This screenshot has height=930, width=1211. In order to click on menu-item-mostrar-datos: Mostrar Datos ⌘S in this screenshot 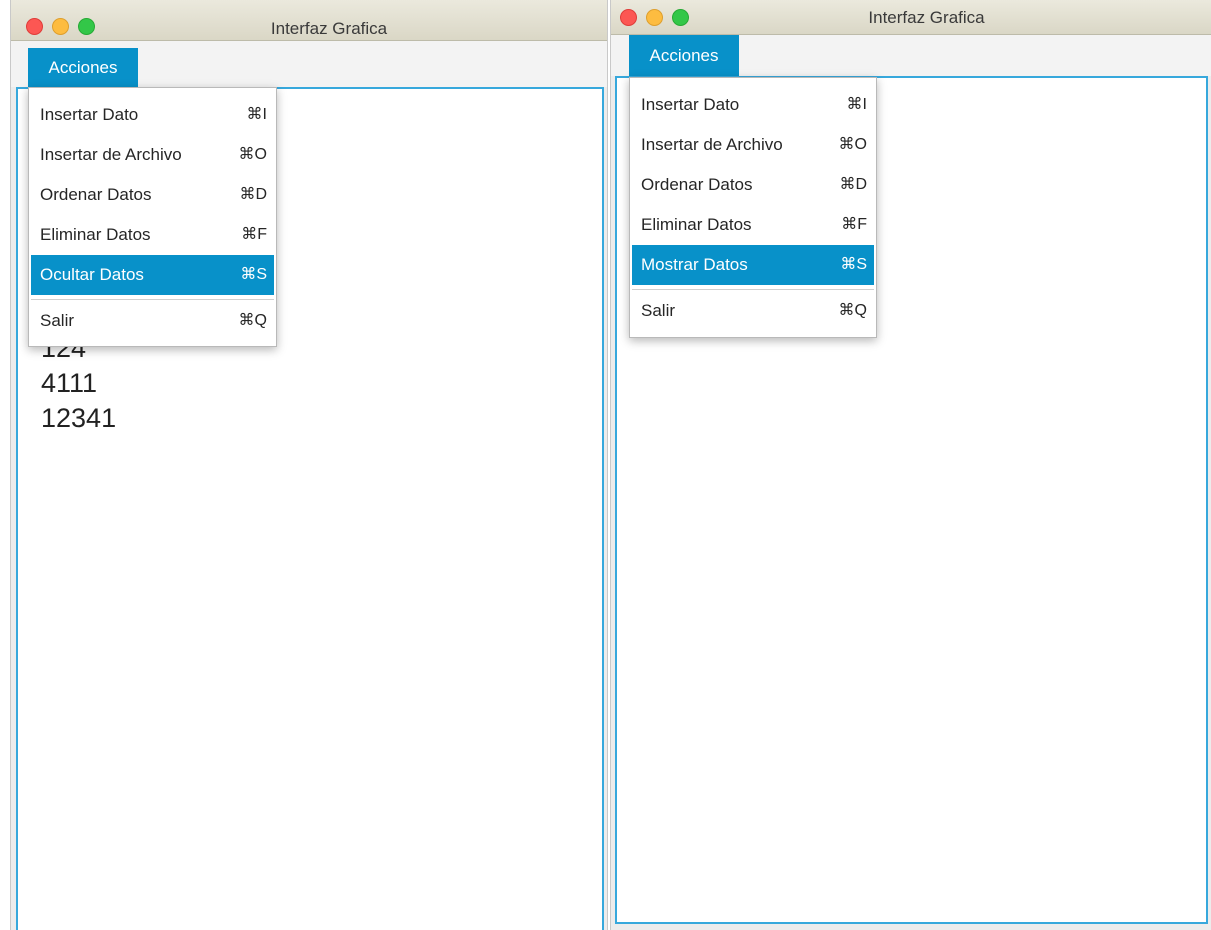, I will do `click(753, 265)`.